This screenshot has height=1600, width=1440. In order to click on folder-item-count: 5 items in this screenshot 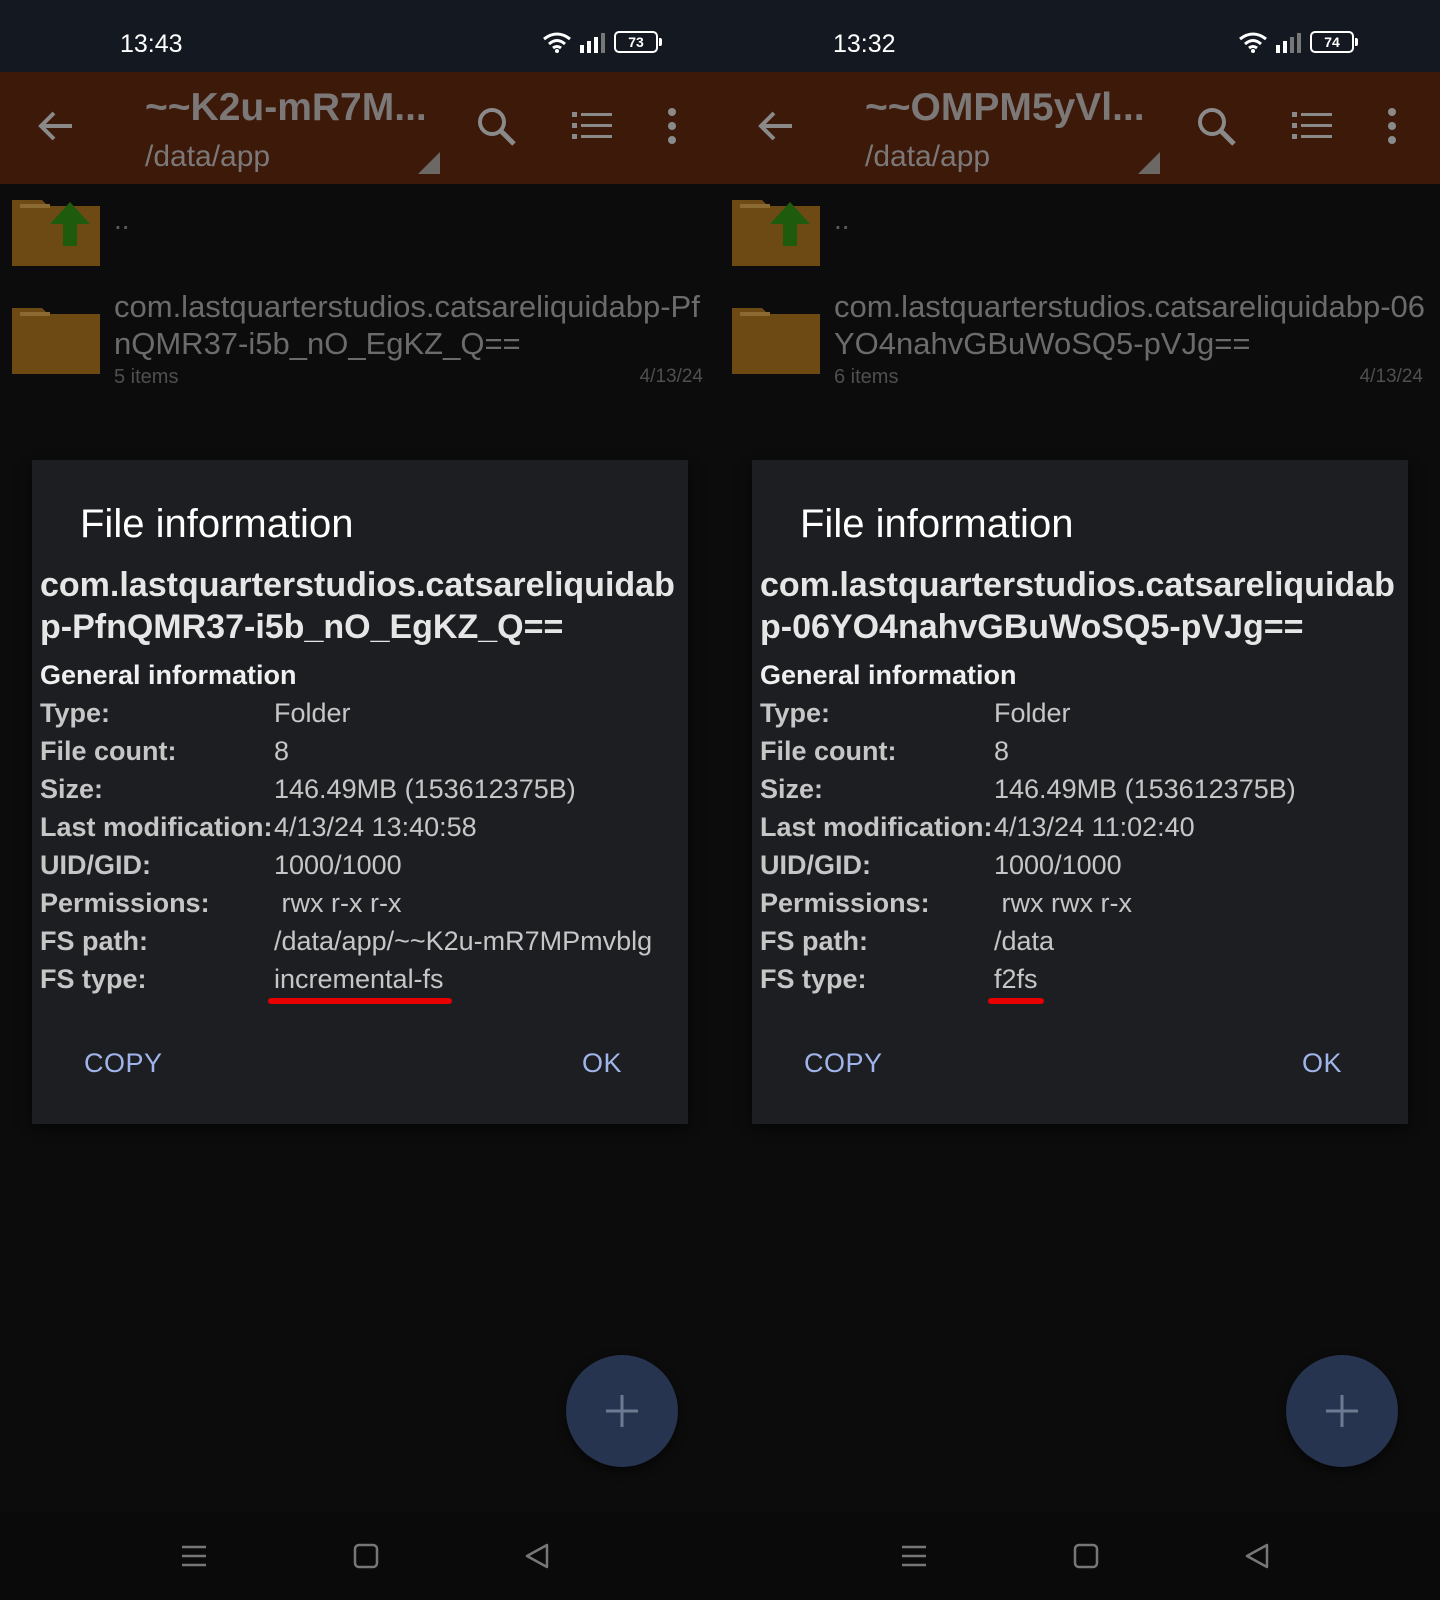, I will do `click(146, 377)`.